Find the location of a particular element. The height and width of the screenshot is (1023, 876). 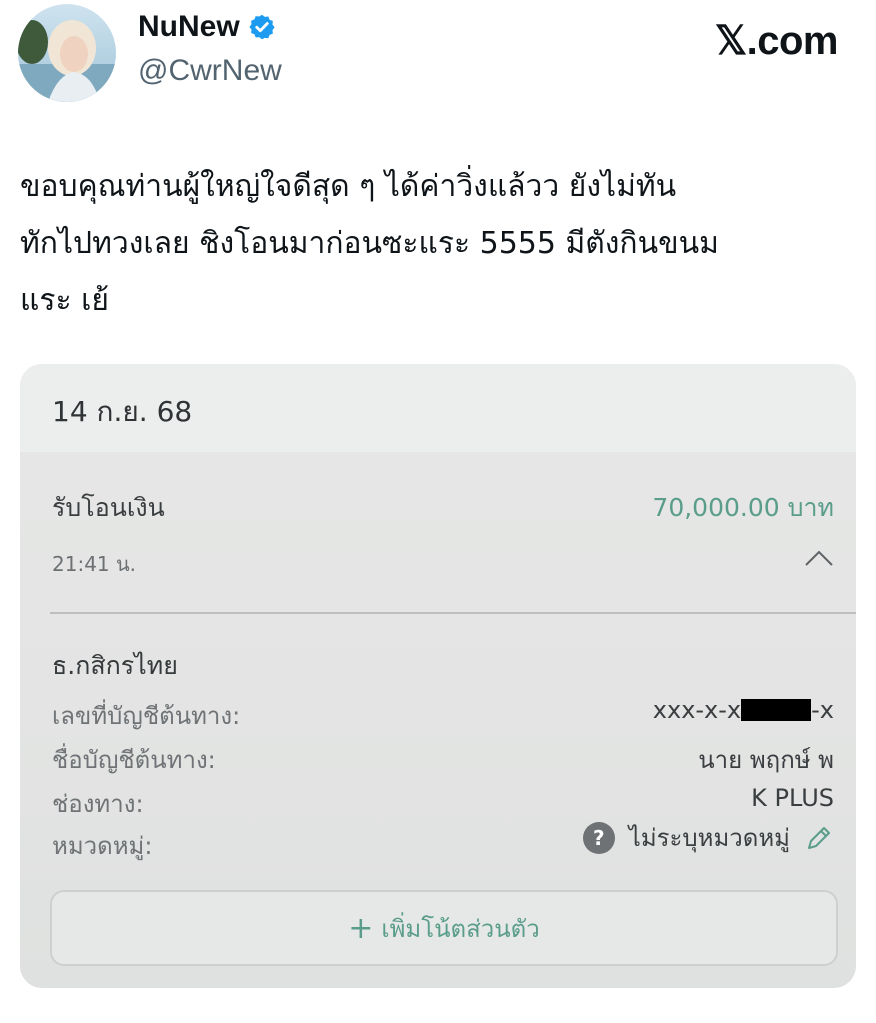

account-number-value: xxx-x-x -x is located at coordinates (743, 710).